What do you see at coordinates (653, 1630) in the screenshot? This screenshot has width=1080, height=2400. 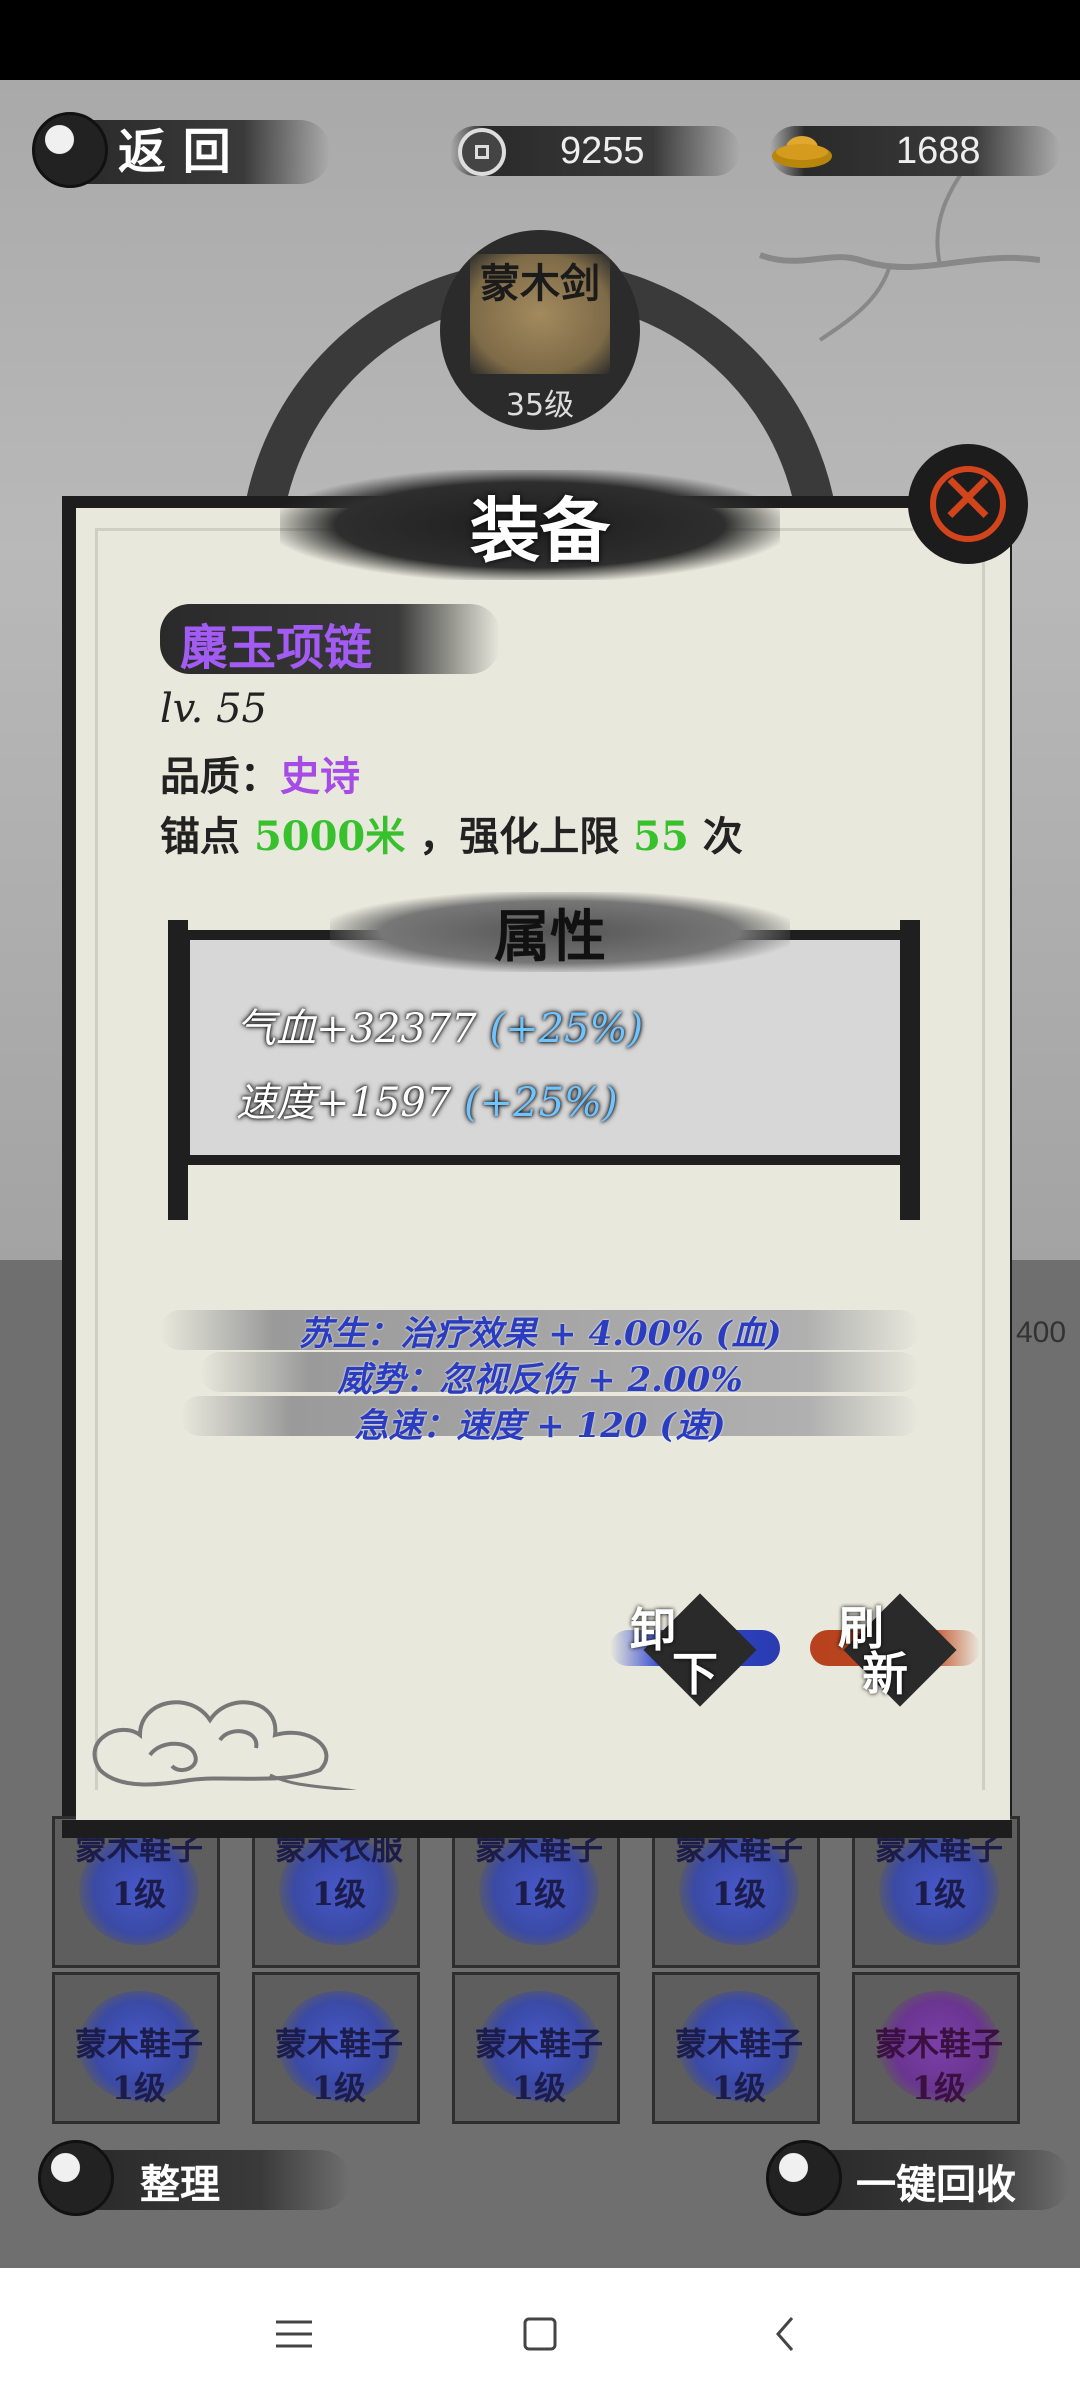 I see `unequip-label-top: 卸` at bounding box center [653, 1630].